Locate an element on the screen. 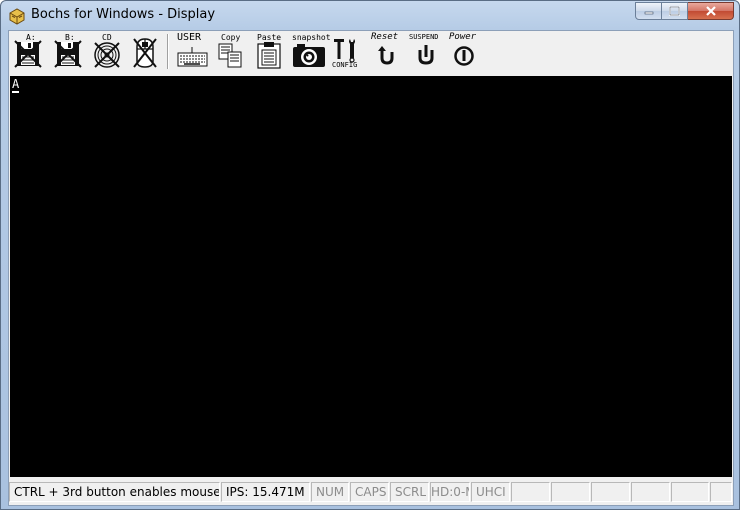  status-num-lock: NUM is located at coordinates (330, 492).